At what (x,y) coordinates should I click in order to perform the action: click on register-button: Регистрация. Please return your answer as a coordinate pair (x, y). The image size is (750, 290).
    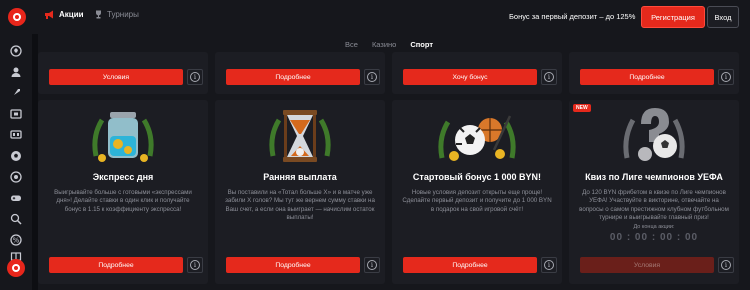
    Looking at the image, I should click on (673, 17).